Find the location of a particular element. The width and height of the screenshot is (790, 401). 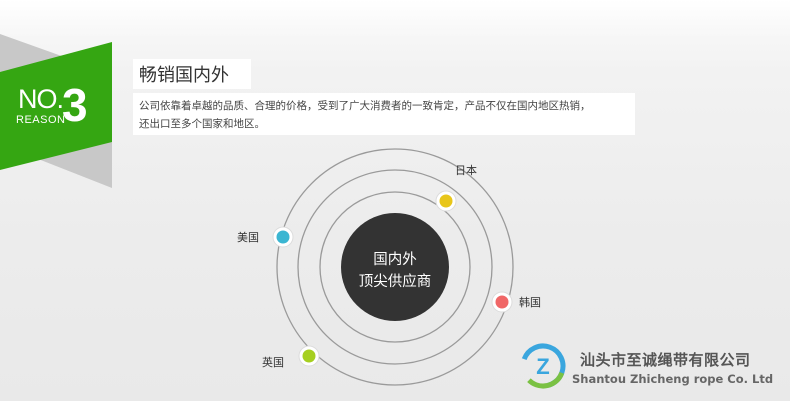

dot-japan is located at coordinates (446, 201).